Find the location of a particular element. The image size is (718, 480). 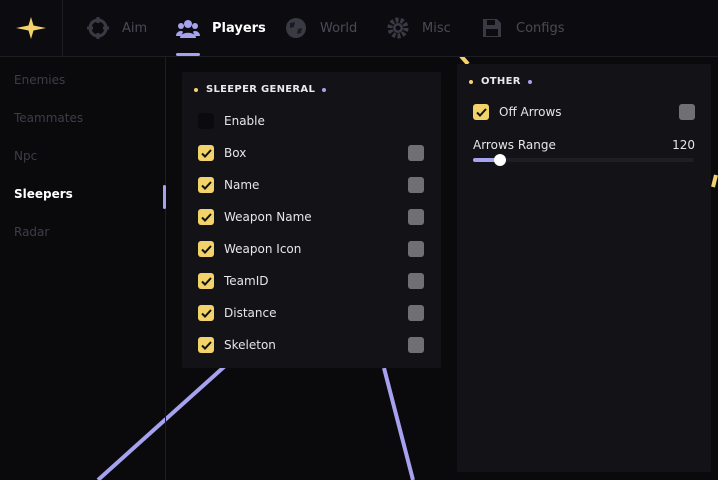

logo is located at coordinates (31, 28).